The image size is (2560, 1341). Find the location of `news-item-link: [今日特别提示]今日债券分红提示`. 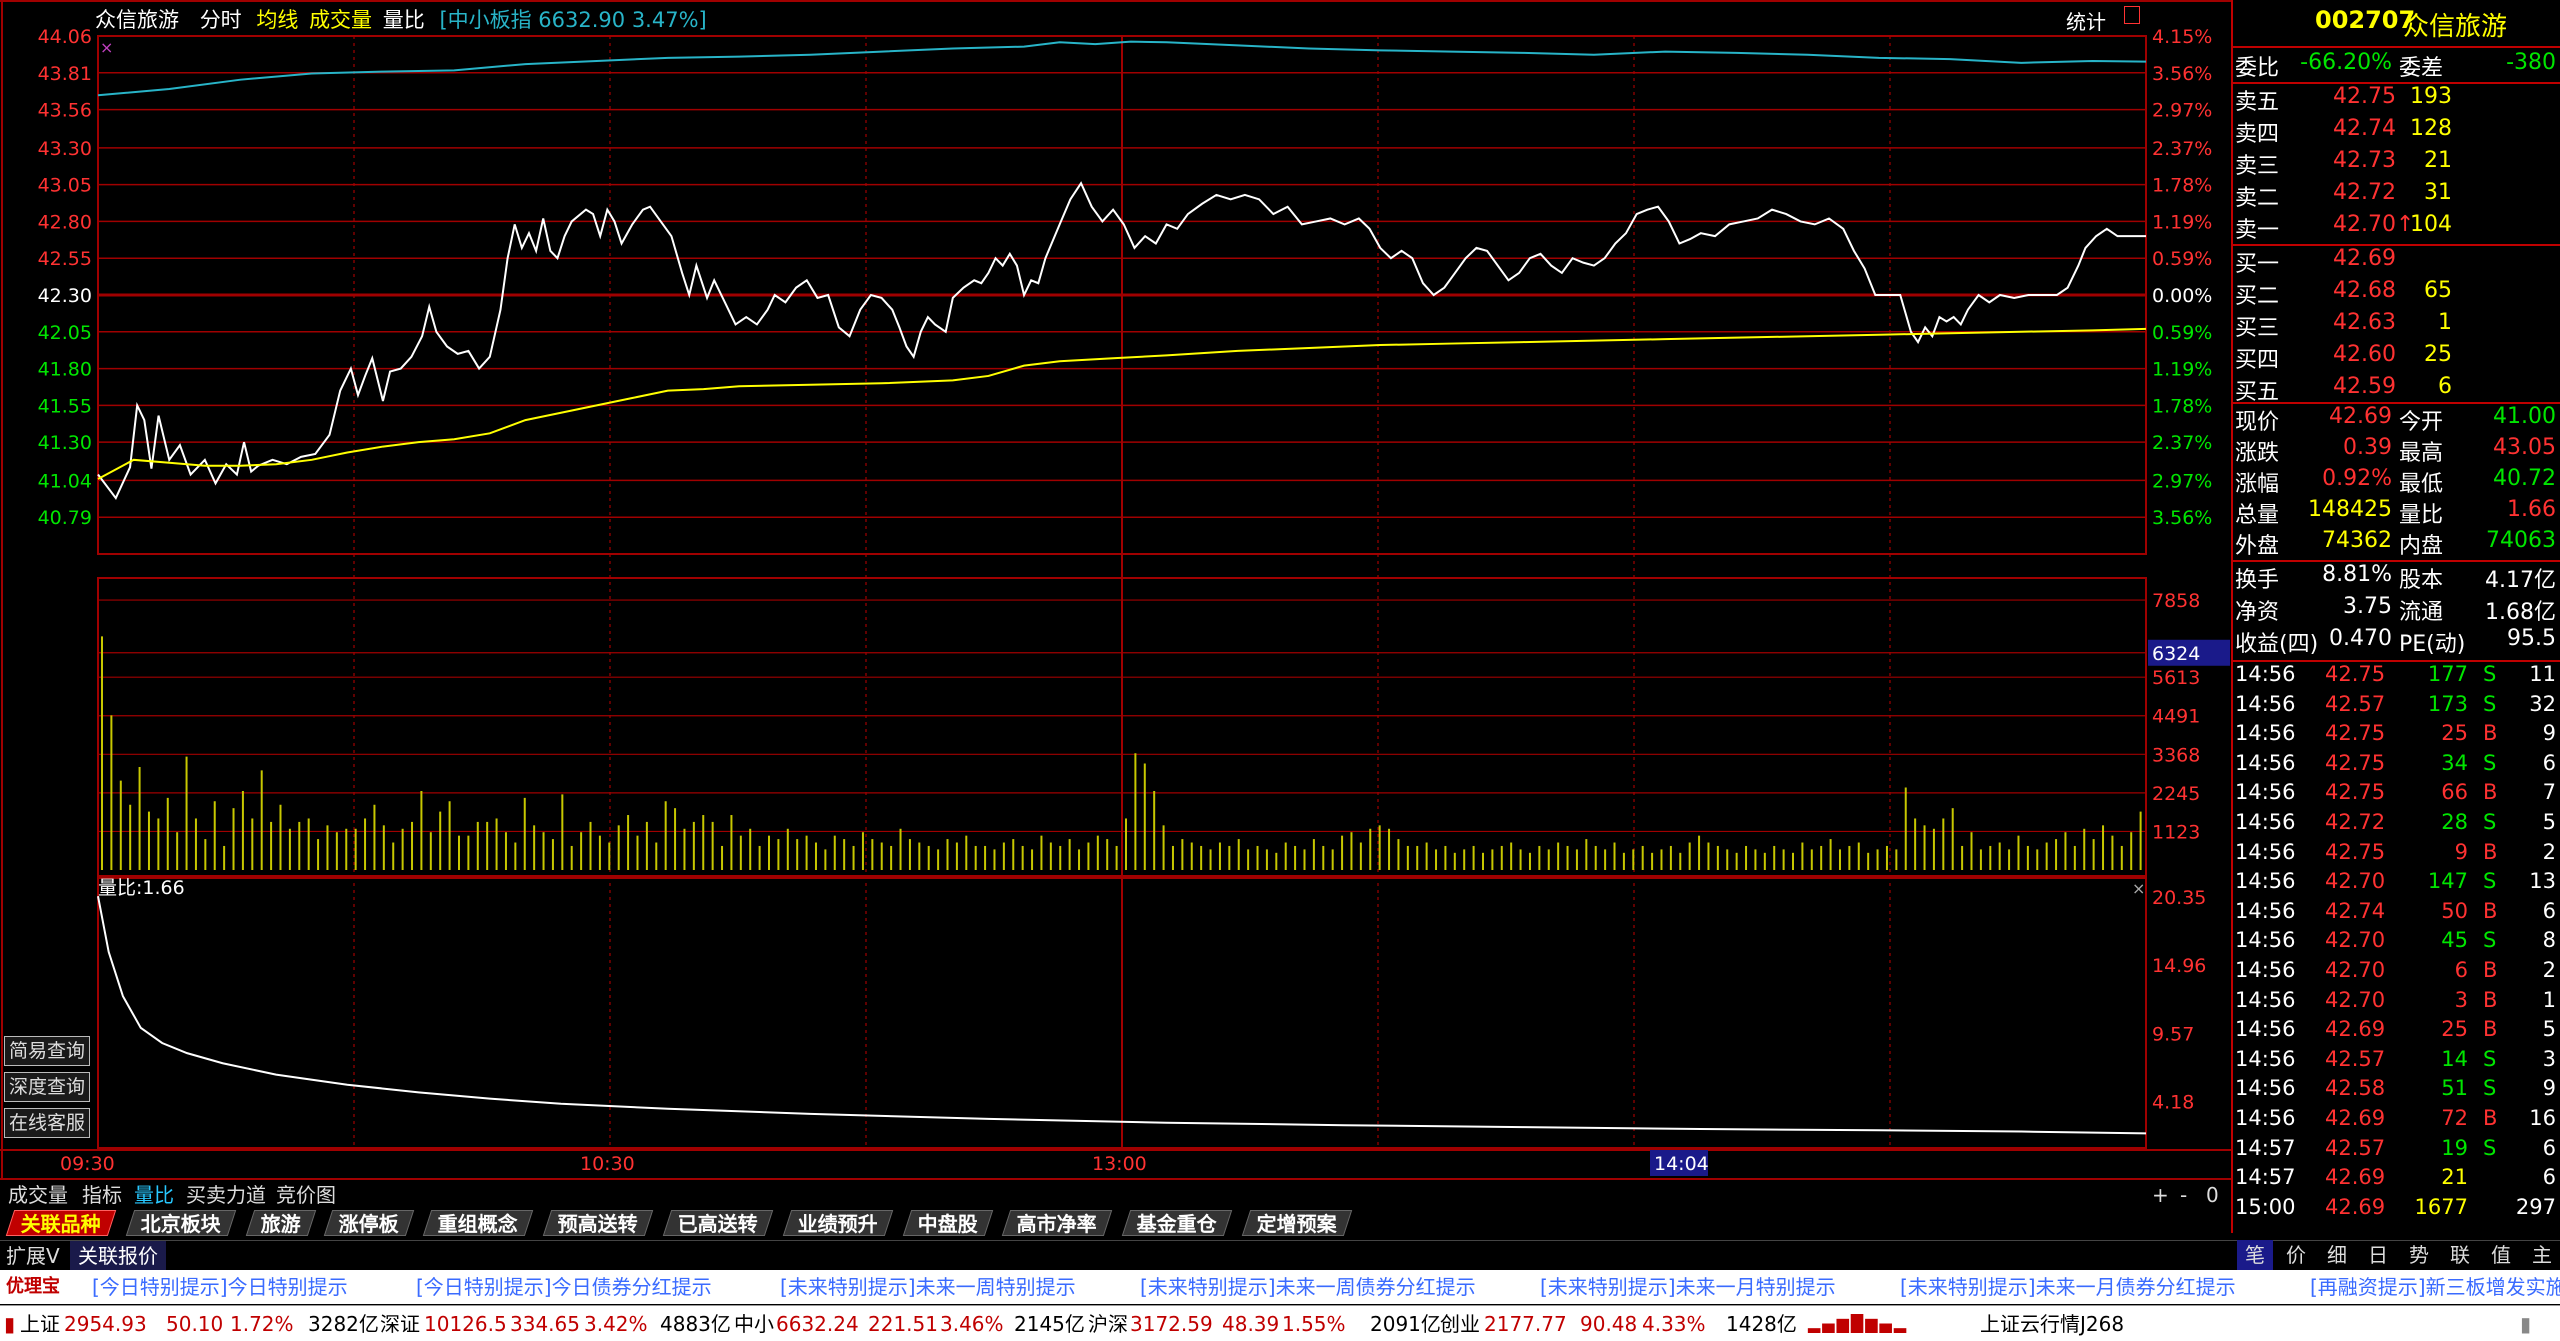

news-item-link: [今日特别提示]今日债券分红提示 is located at coordinates (564, 1287).